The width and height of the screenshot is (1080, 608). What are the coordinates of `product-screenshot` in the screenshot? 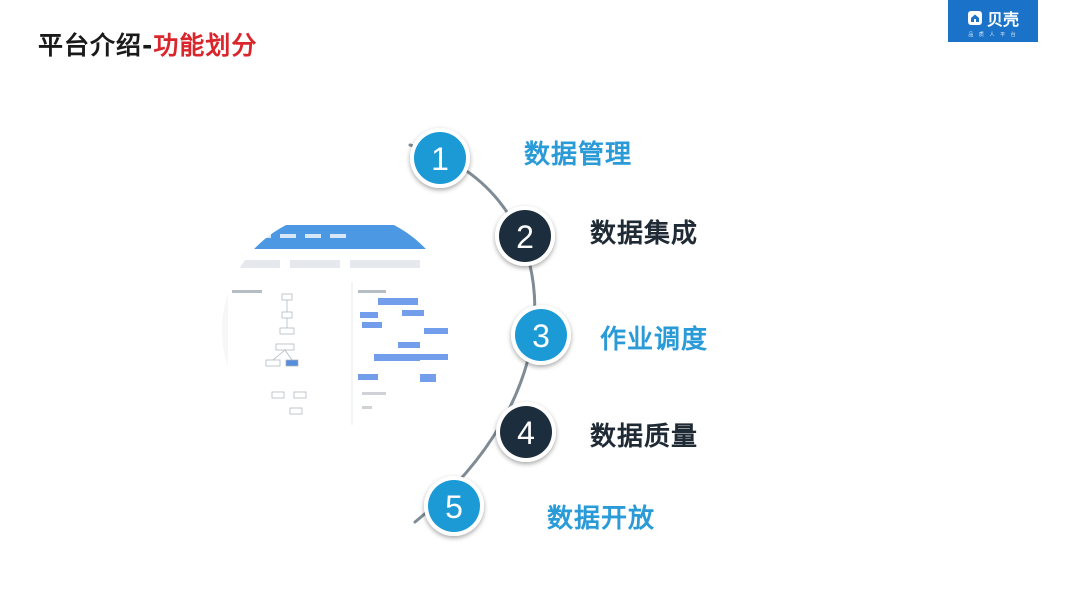 It's located at (340, 330).